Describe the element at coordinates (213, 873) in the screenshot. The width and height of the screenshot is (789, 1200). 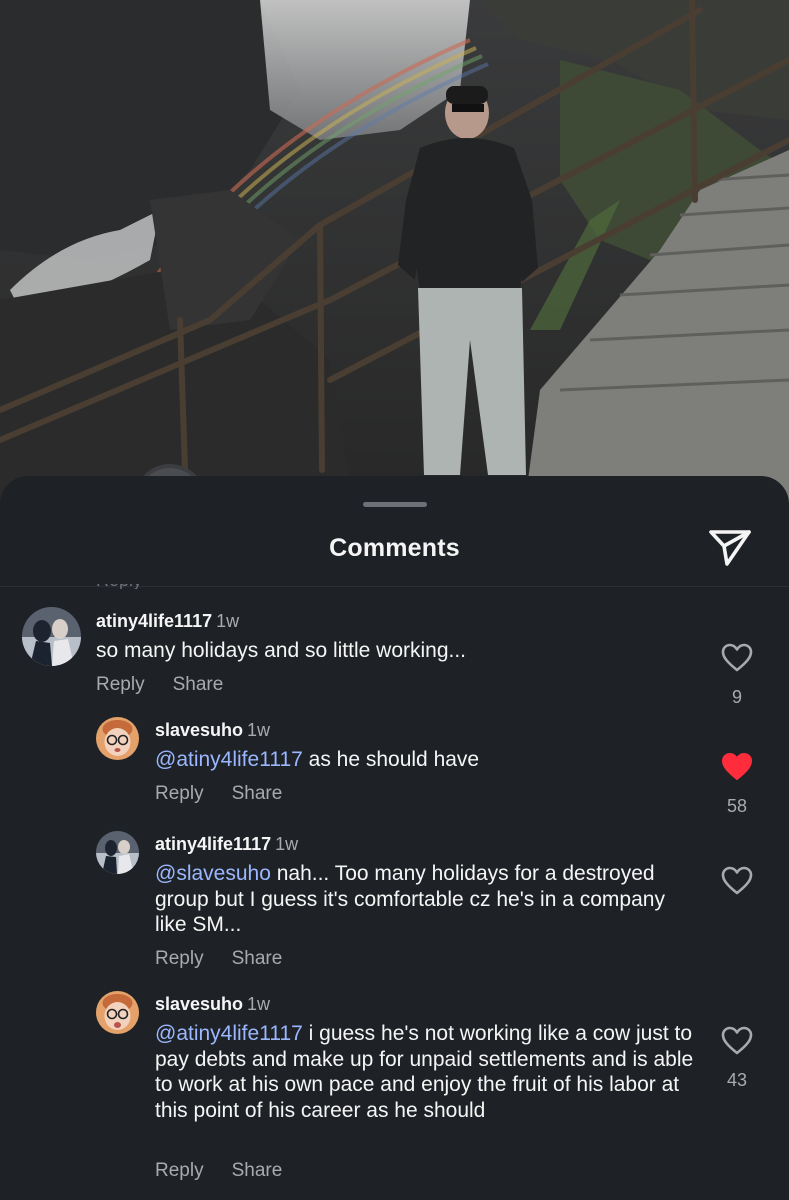
I see `comment-mention: @slavesuho` at that location.